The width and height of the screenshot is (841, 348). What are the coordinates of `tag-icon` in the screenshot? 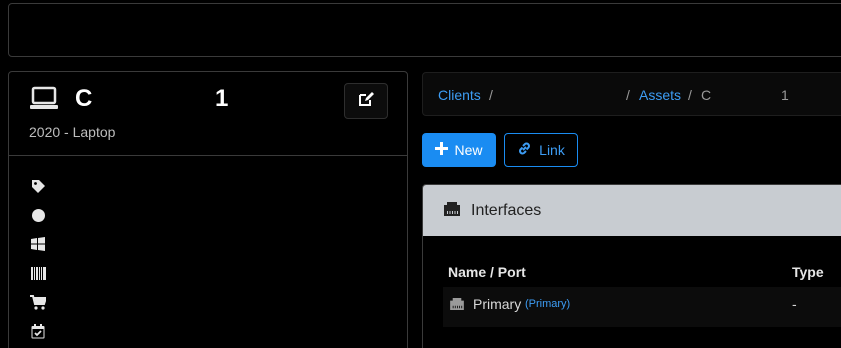 It's located at (38, 186).